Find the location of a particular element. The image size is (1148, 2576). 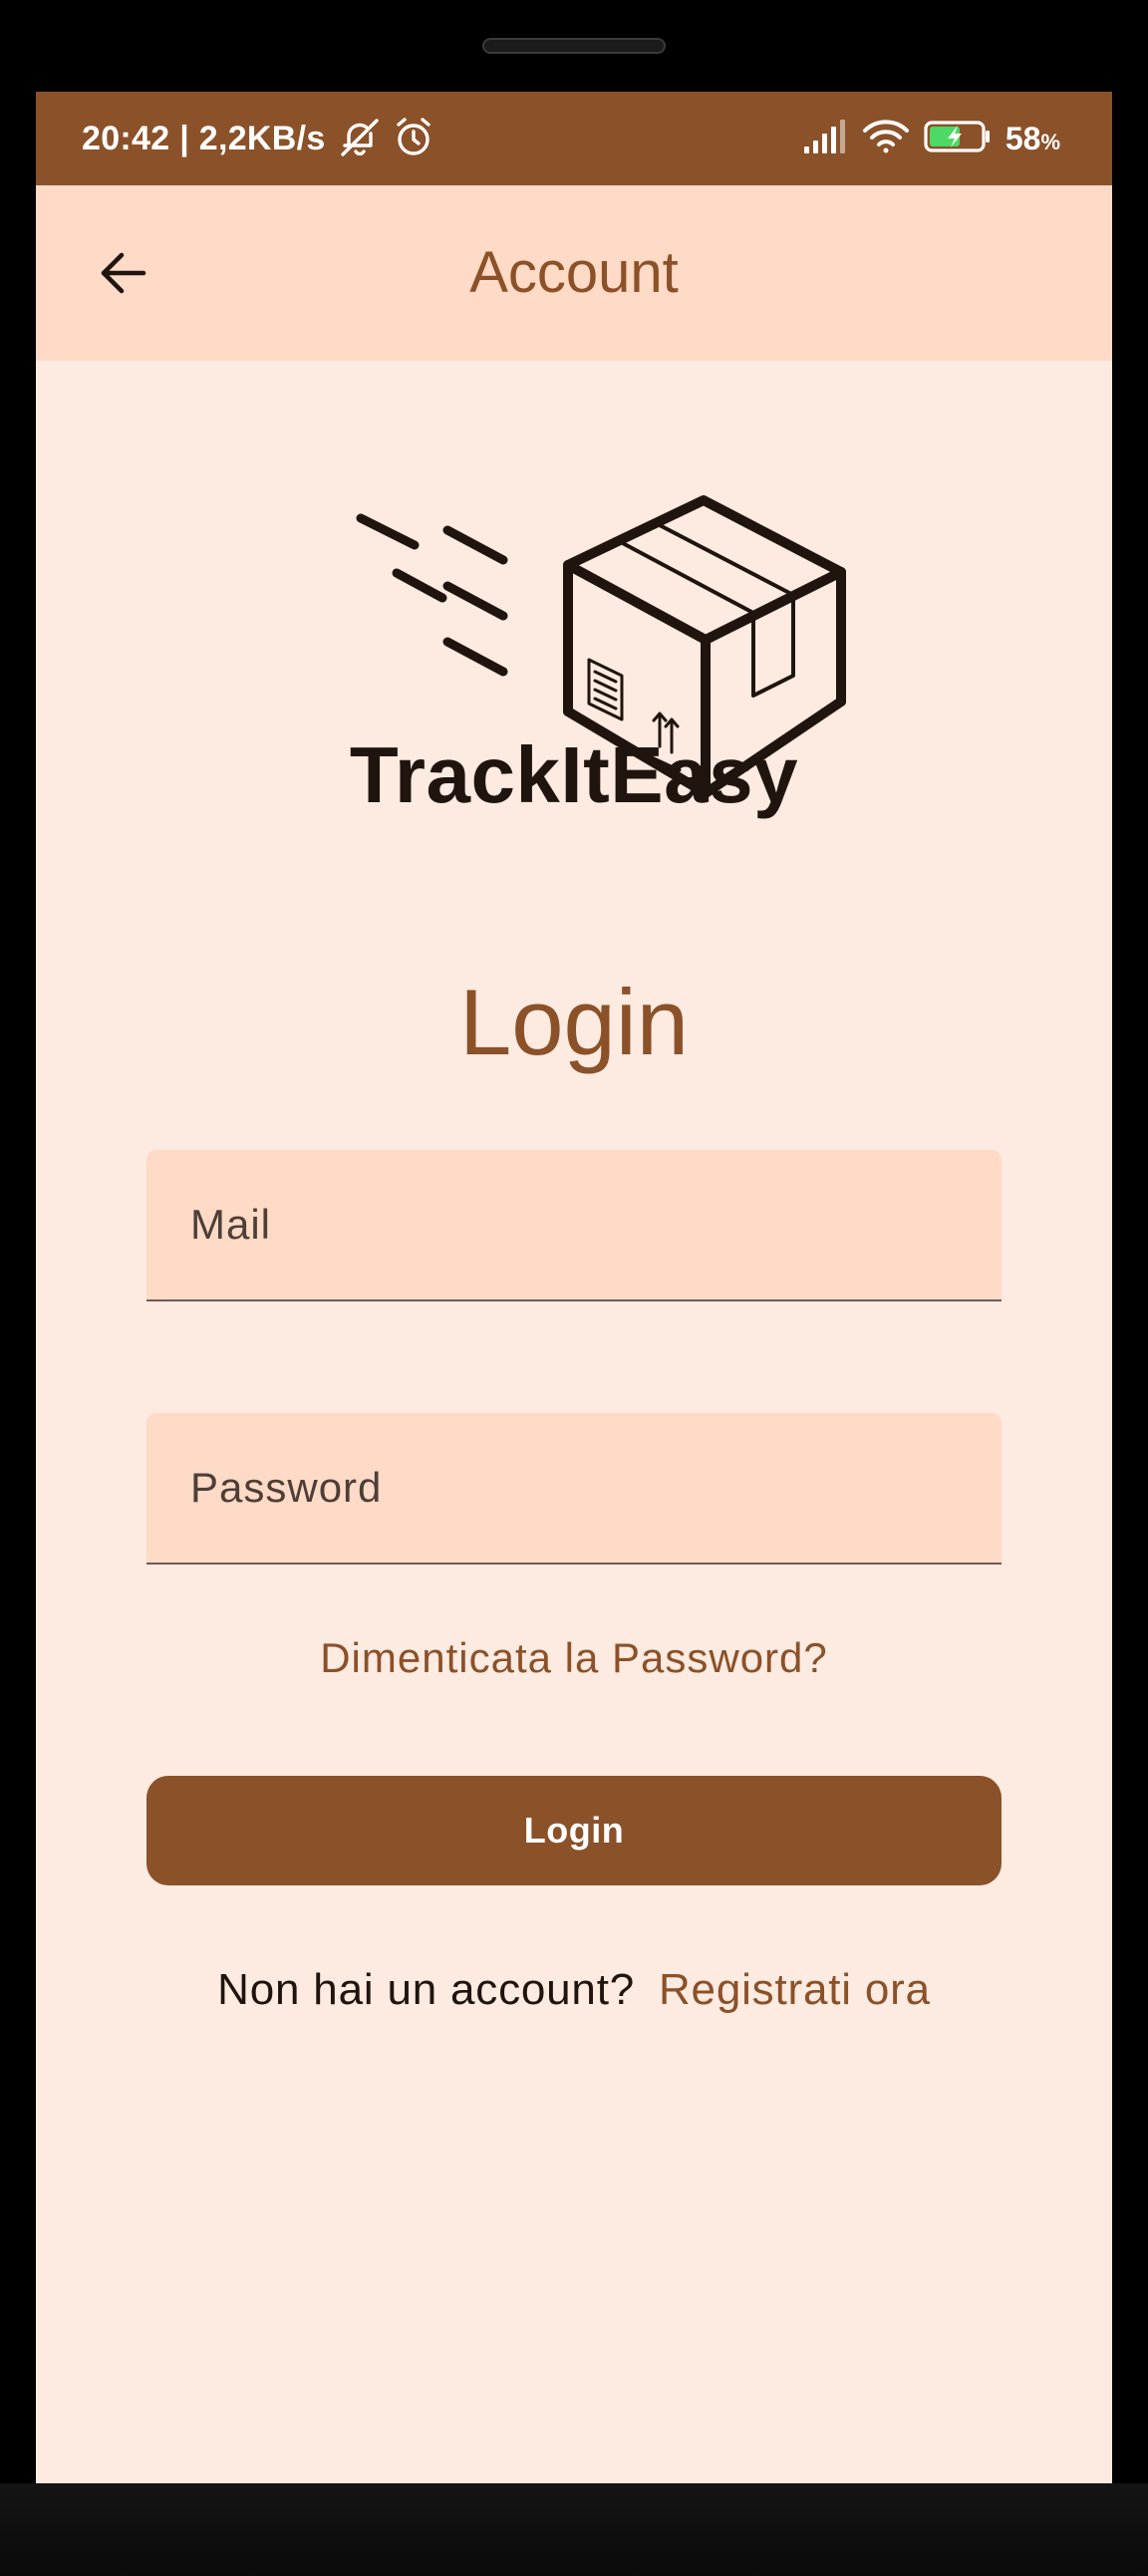

battery-charging-icon is located at coordinates (958, 139).